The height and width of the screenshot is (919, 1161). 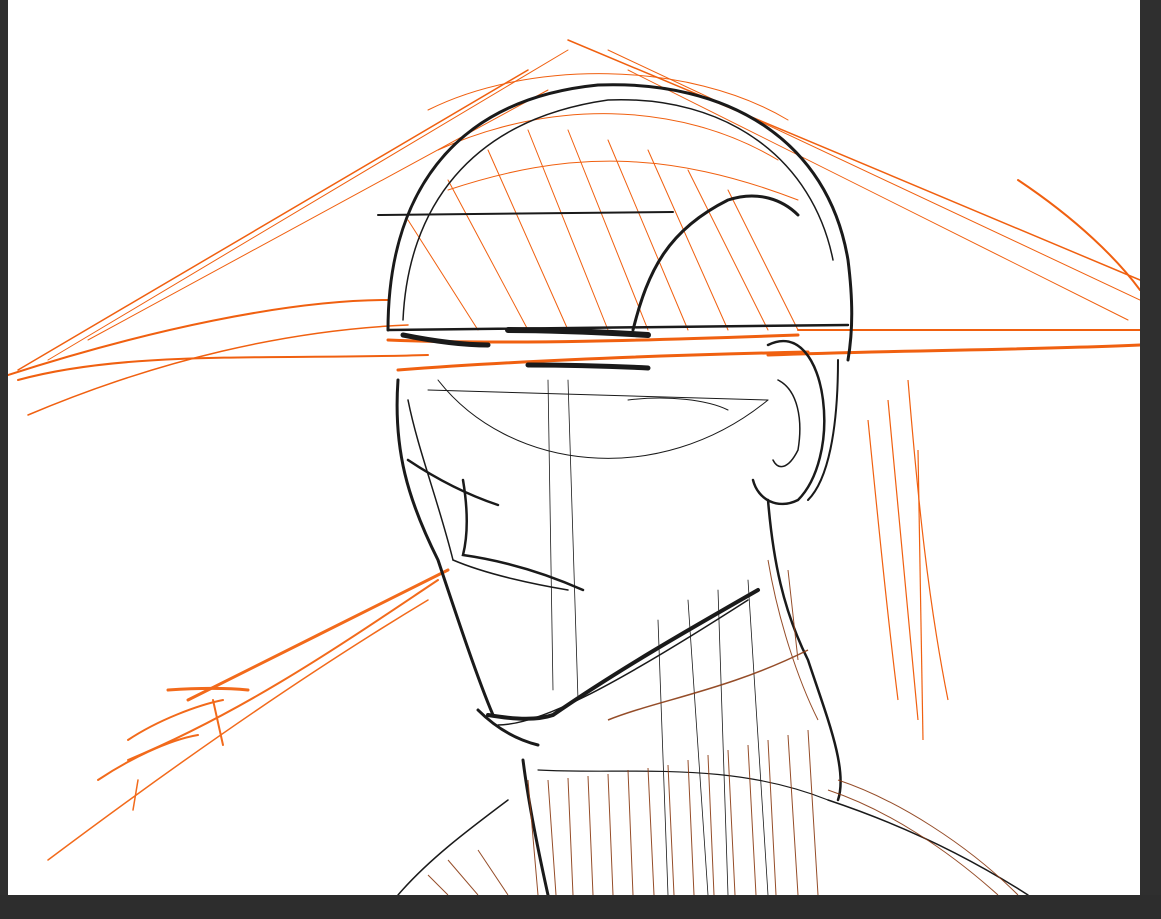 I want to click on forehead-band, so click(x=525, y=213).